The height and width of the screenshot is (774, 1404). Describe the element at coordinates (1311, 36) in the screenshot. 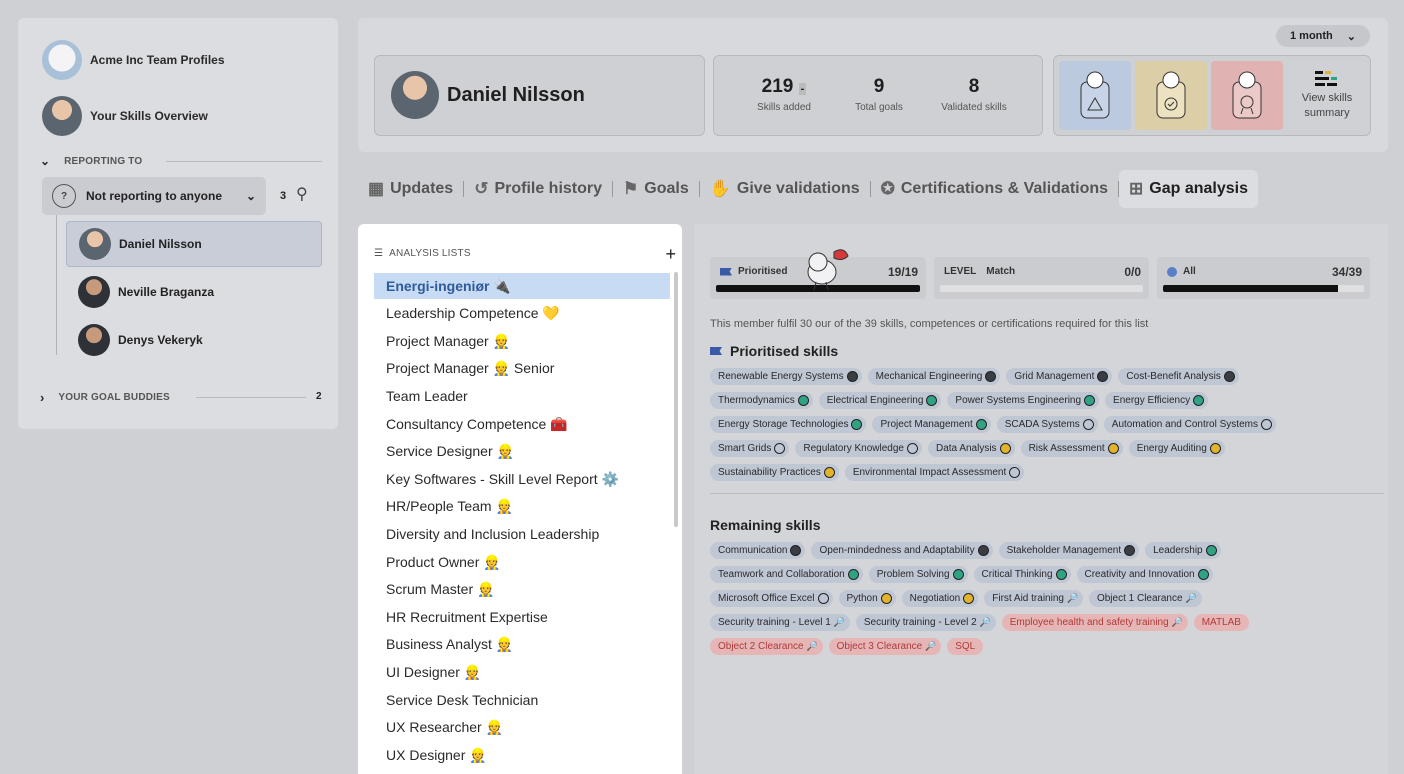

I see `period-value: 1 month` at that location.